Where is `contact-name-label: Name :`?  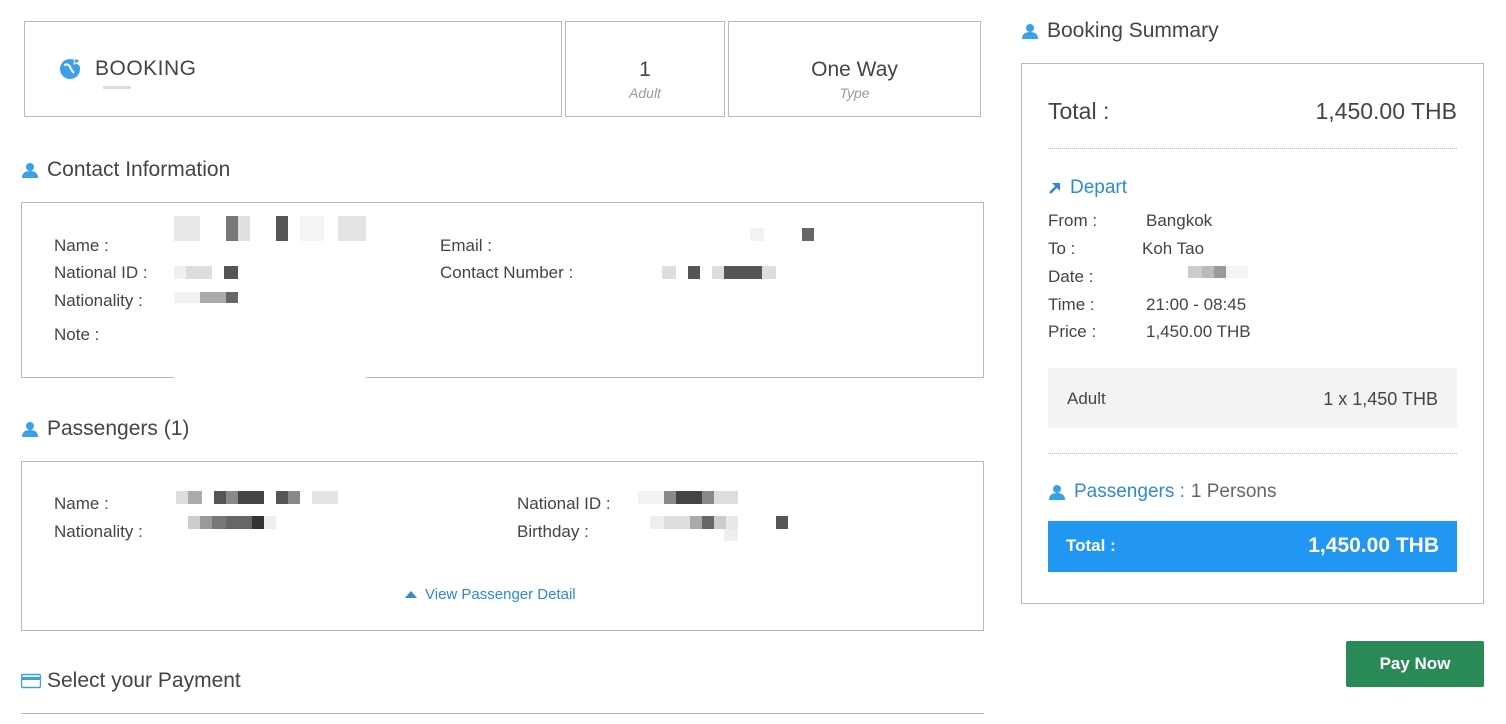 contact-name-label: Name : is located at coordinates (81, 245).